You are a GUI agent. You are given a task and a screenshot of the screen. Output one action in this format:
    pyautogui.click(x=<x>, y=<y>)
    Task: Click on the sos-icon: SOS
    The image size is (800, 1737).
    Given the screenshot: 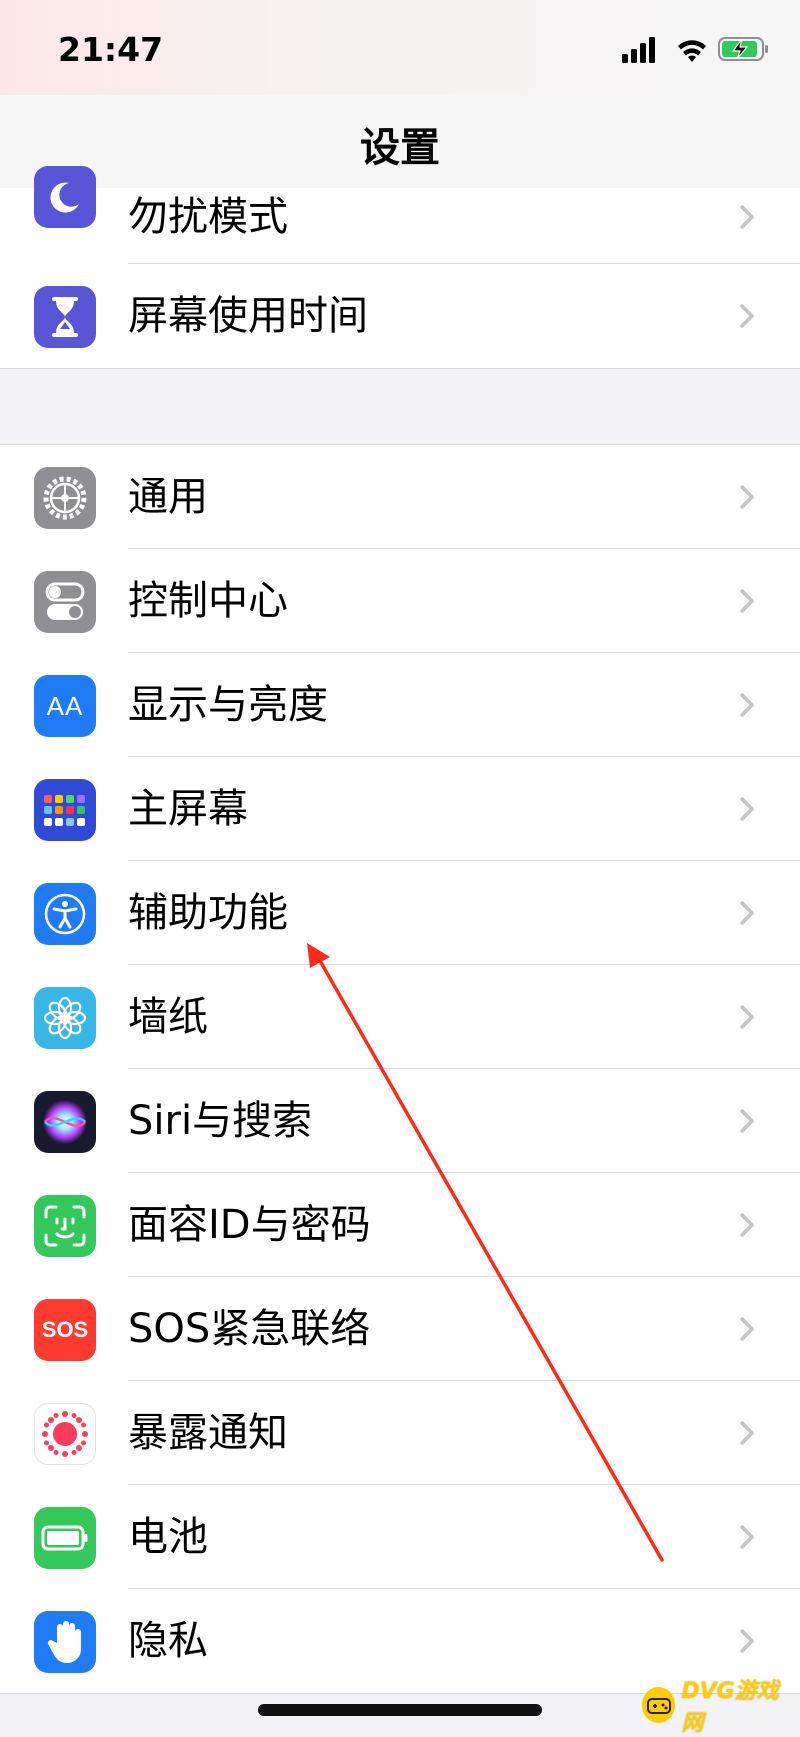 What is the action you would take?
    pyautogui.click(x=65, y=1330)
    